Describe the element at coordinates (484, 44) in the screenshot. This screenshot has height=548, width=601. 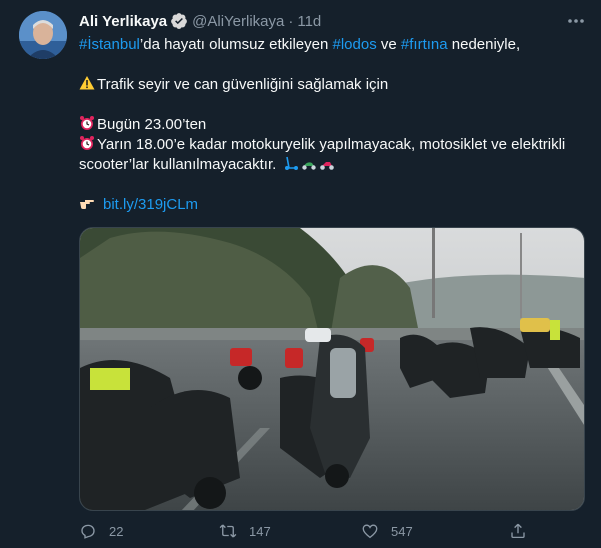
I see `tweet-text-segment: nedeniyle,` at that location.